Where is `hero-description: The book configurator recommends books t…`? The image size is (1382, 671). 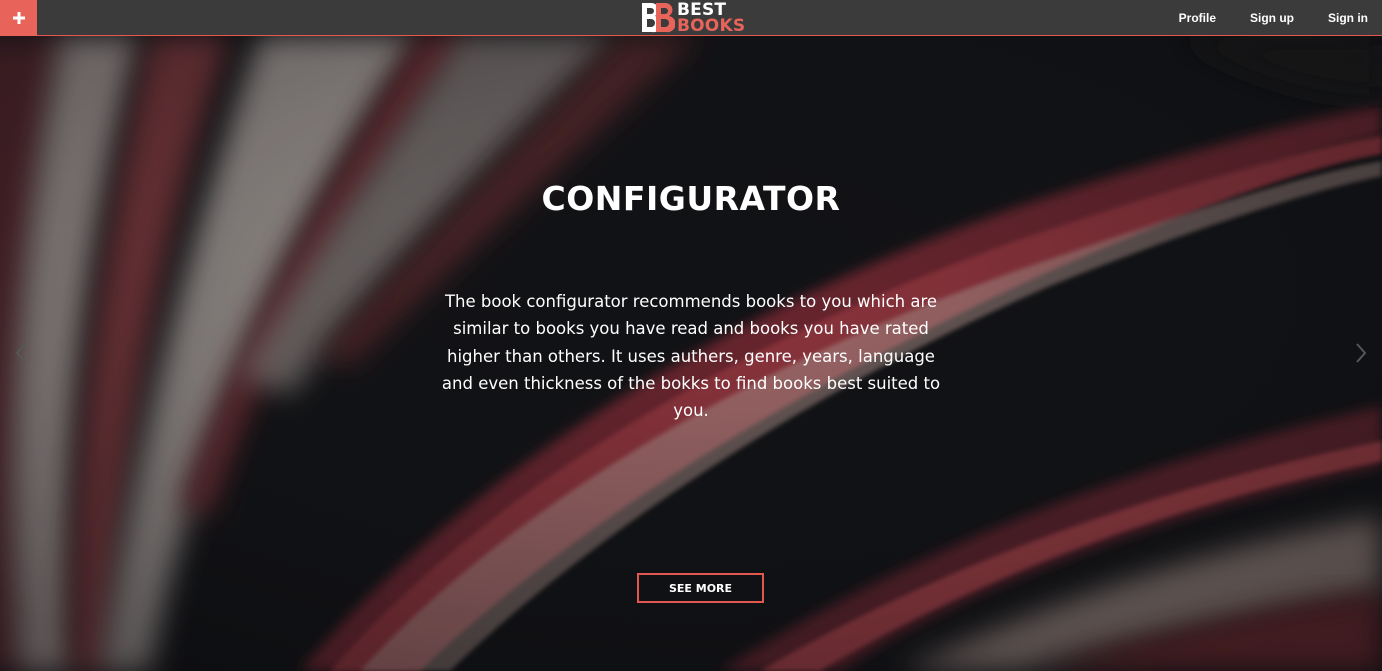
hero-description: The book configurator recommends books t… is located at coordinates (691, 356).